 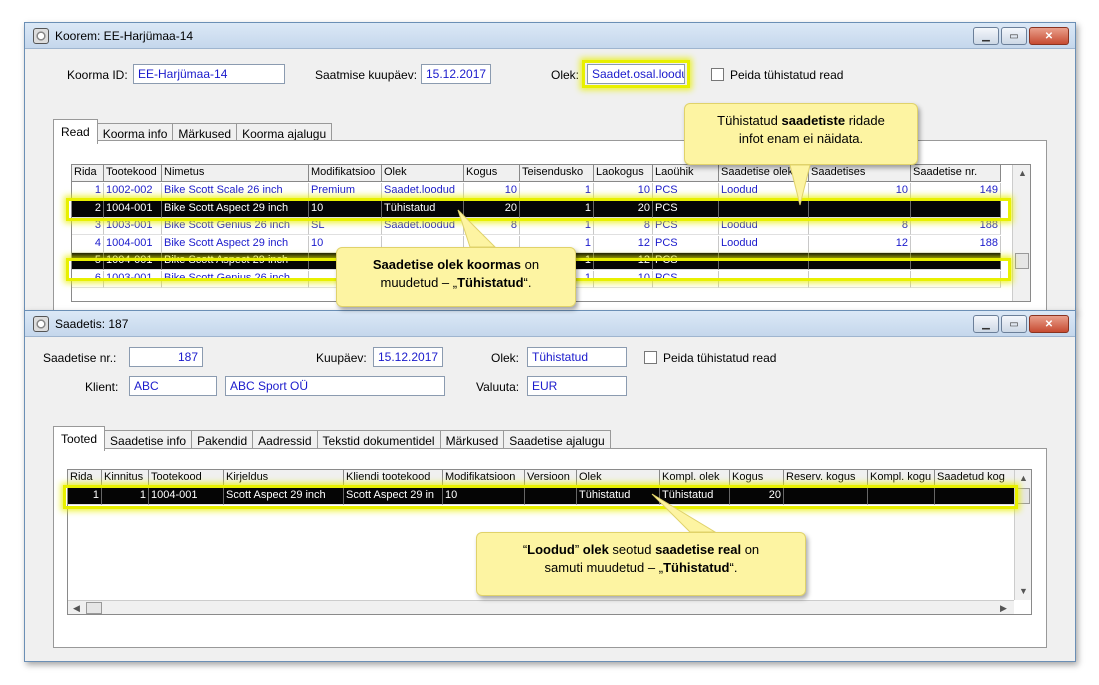 I want to click on tab-read: Read, so click(x=75, y=131).